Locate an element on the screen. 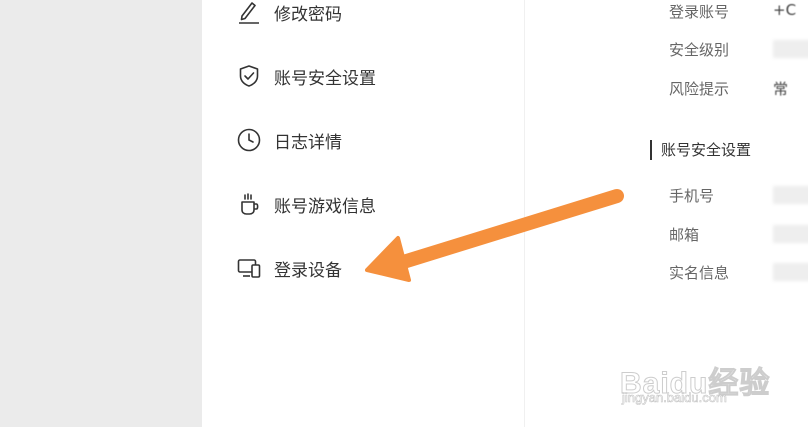 Image resolution: width=808 pixels, height=427 pixels. info-value-security-level is located at coordinates (790, 49).